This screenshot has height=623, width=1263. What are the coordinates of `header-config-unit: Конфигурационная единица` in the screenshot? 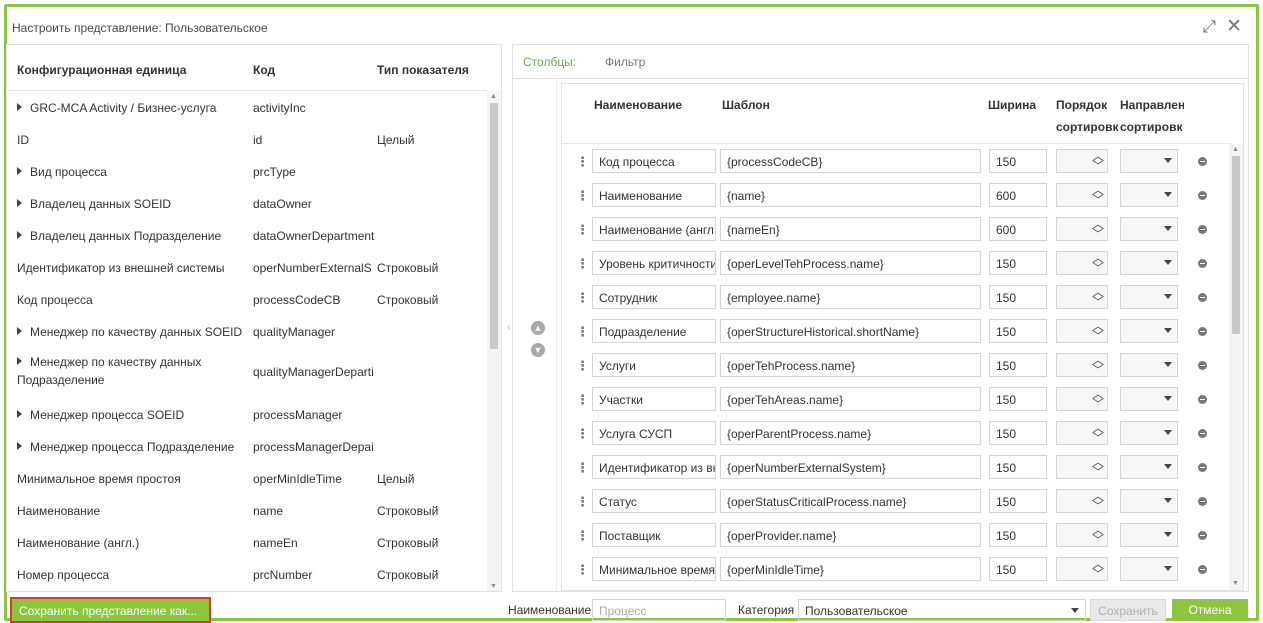 It's located at (101, 70).